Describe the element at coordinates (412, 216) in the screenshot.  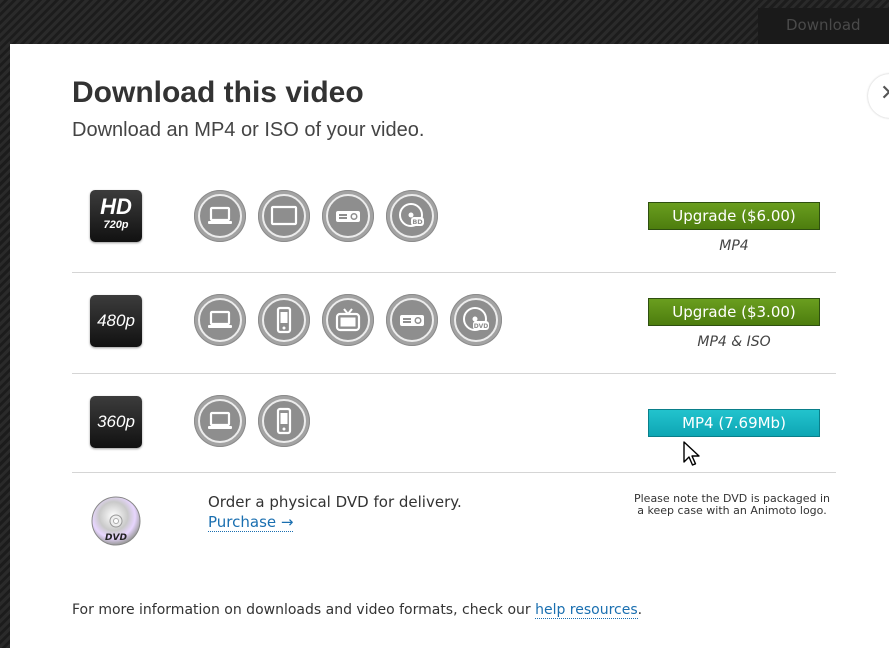
I see `bluray-disc-icon: BD` at that location.